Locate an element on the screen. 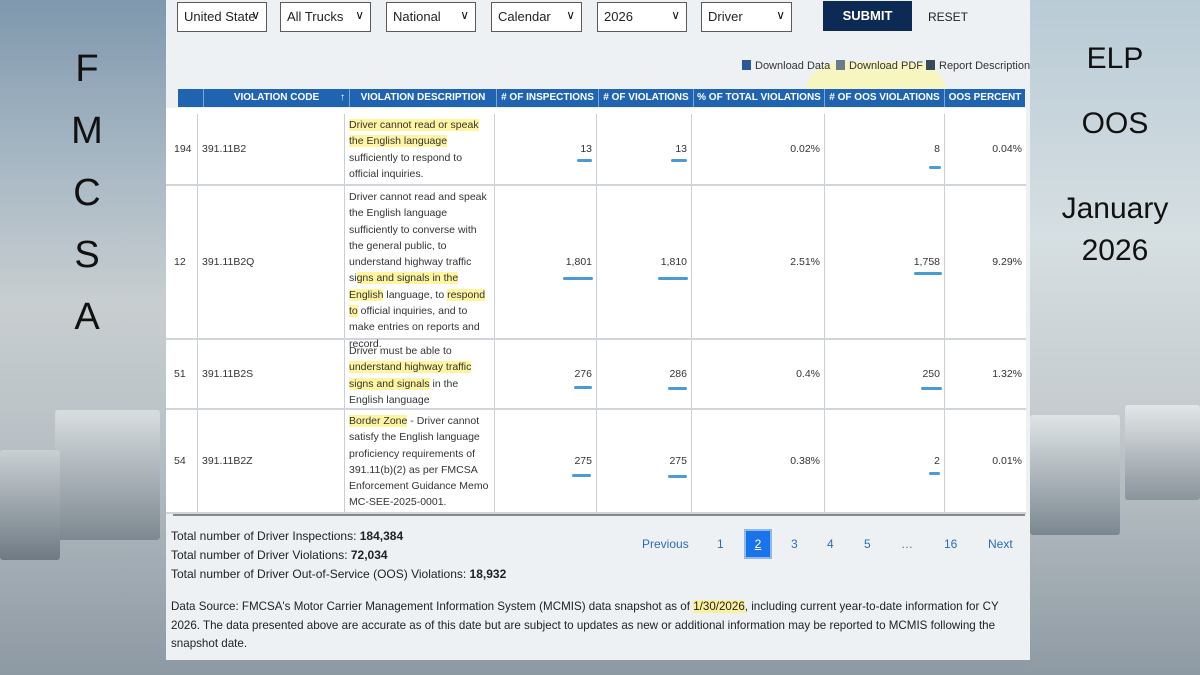  table-bottom-divider is located at coordinates (599, 515).